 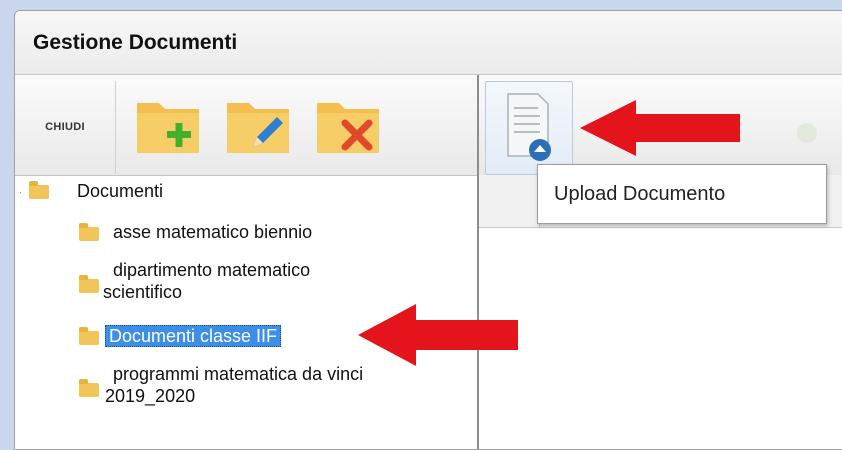 I want to click on upload-tooltip: Upload Documento, so click(x=682, y=194).